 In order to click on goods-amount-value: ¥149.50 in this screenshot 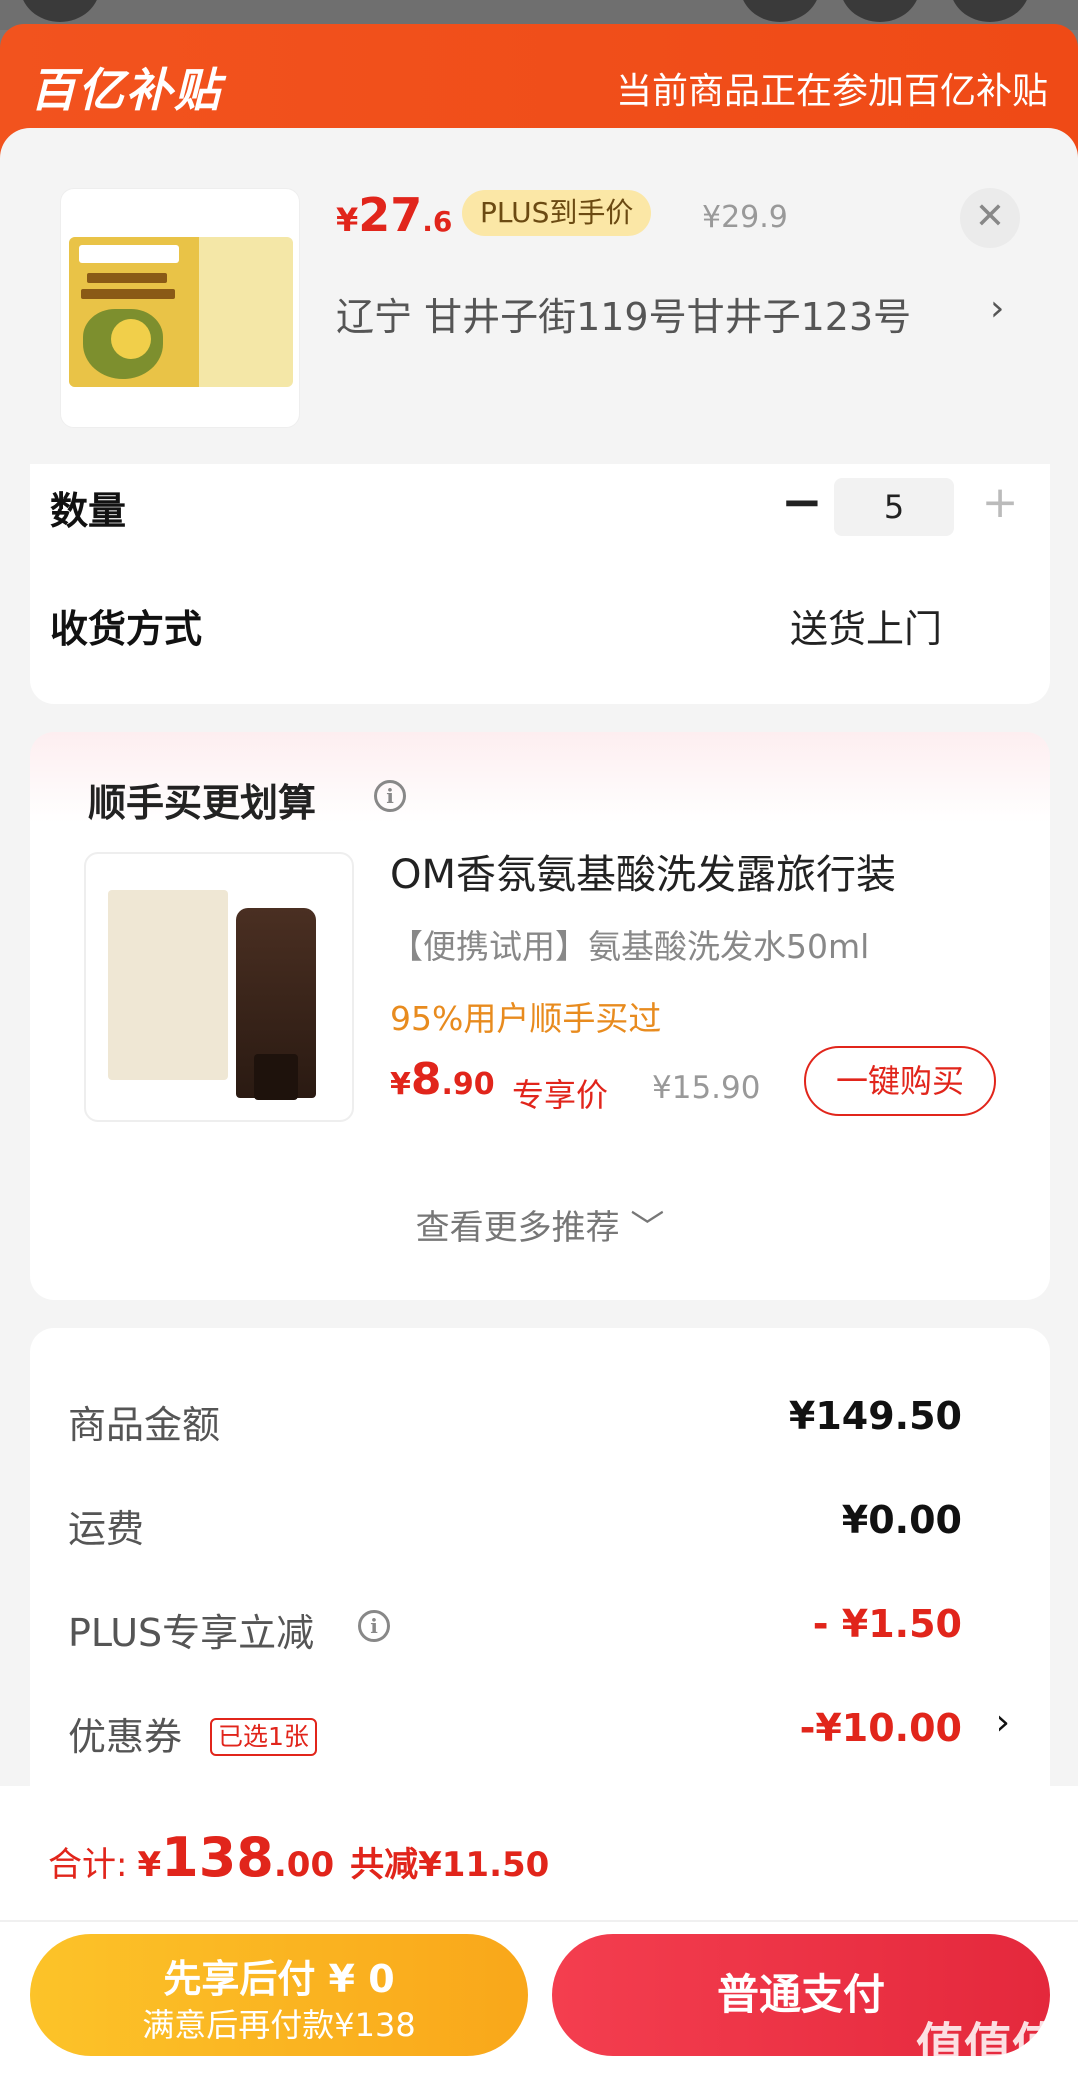, I will do `click(875, 1416)`.